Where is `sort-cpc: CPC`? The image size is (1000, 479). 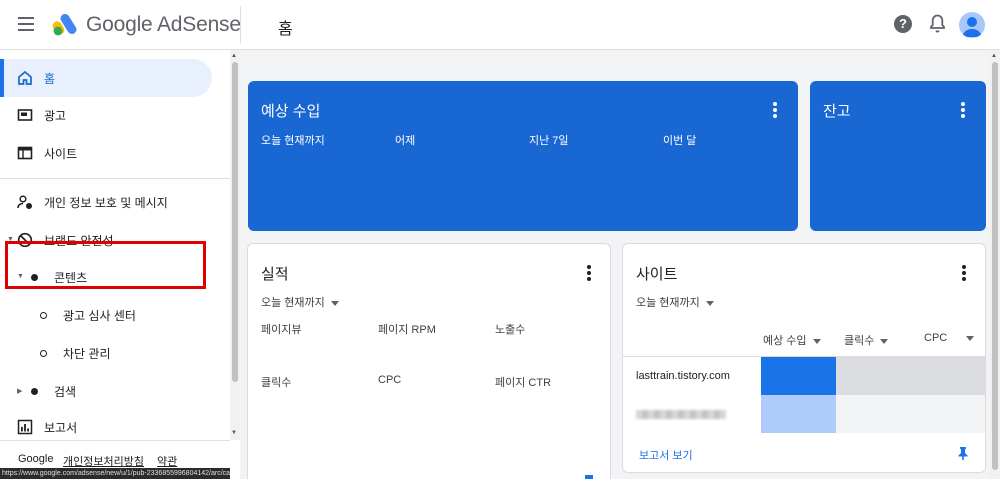
sort-cpc: CPC is located at coordinates (935, 338).